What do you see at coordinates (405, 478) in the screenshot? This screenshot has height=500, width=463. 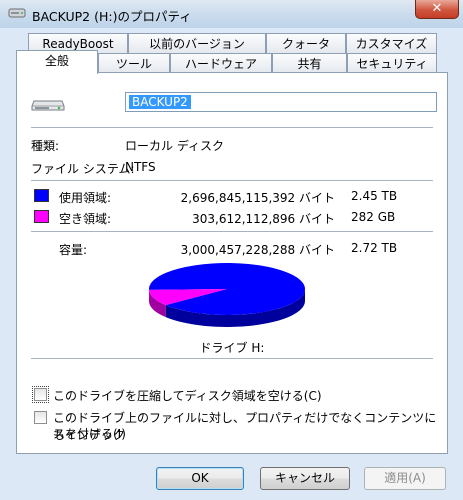 I see `apply-button: 適用(A)` at bounding box center [405, 478].